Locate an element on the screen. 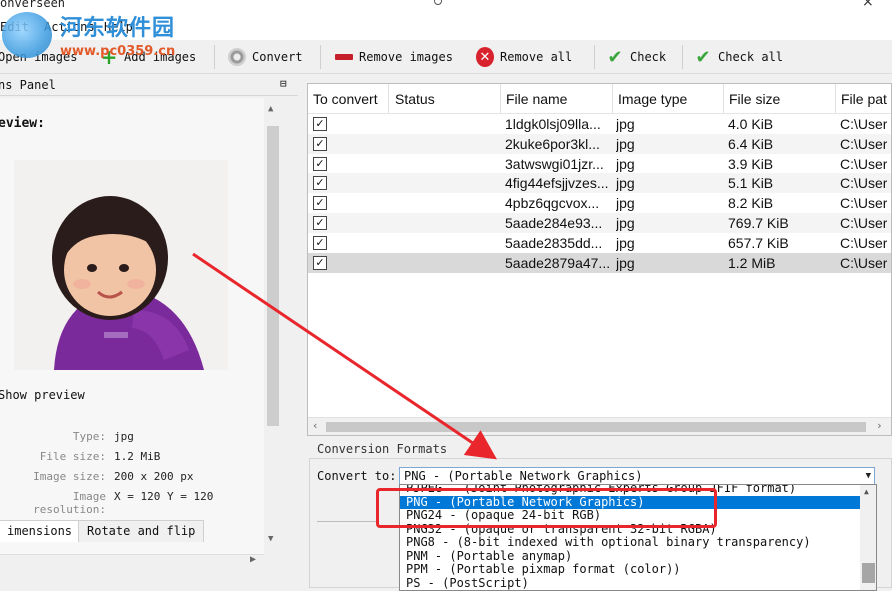  remove-images-label: Remove images is located at coordinates (406, 57).